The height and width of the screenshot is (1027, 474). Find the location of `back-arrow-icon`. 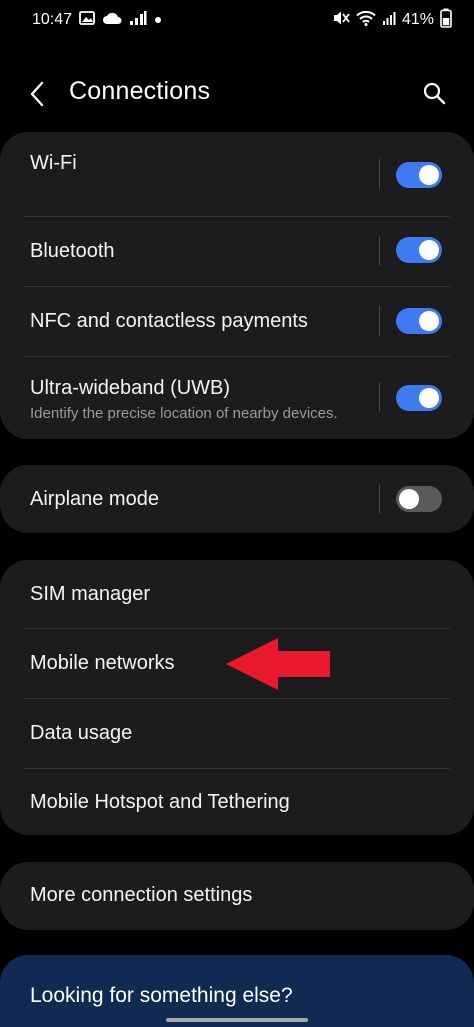

back-arrow-icon is located at coordinates (37, 94).